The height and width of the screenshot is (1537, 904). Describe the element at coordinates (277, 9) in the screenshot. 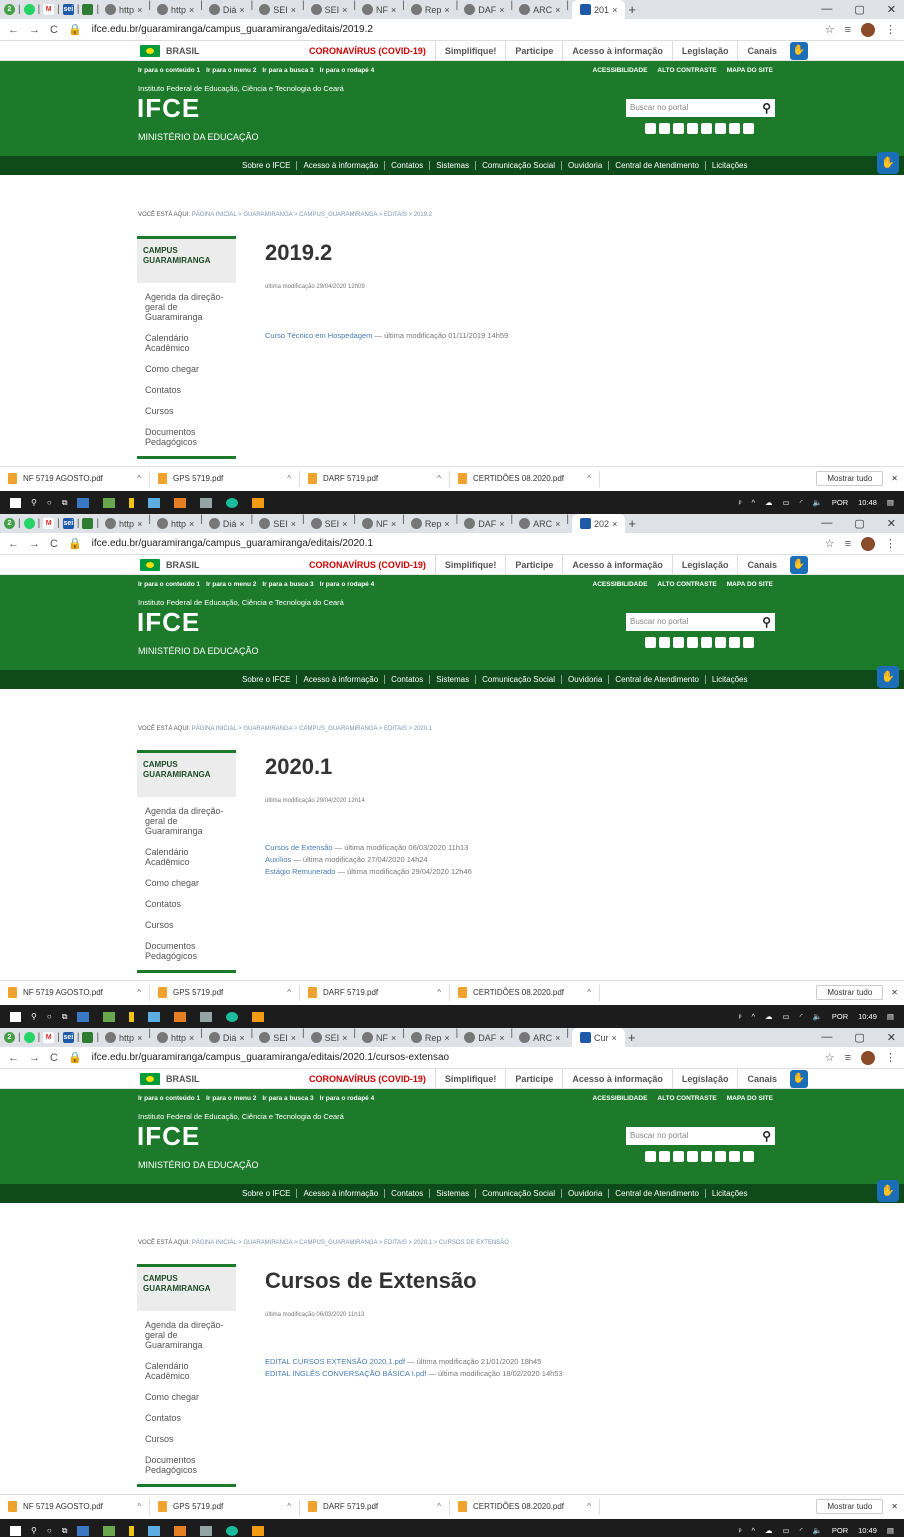

I see `tab-3: SEI ×` at that location.